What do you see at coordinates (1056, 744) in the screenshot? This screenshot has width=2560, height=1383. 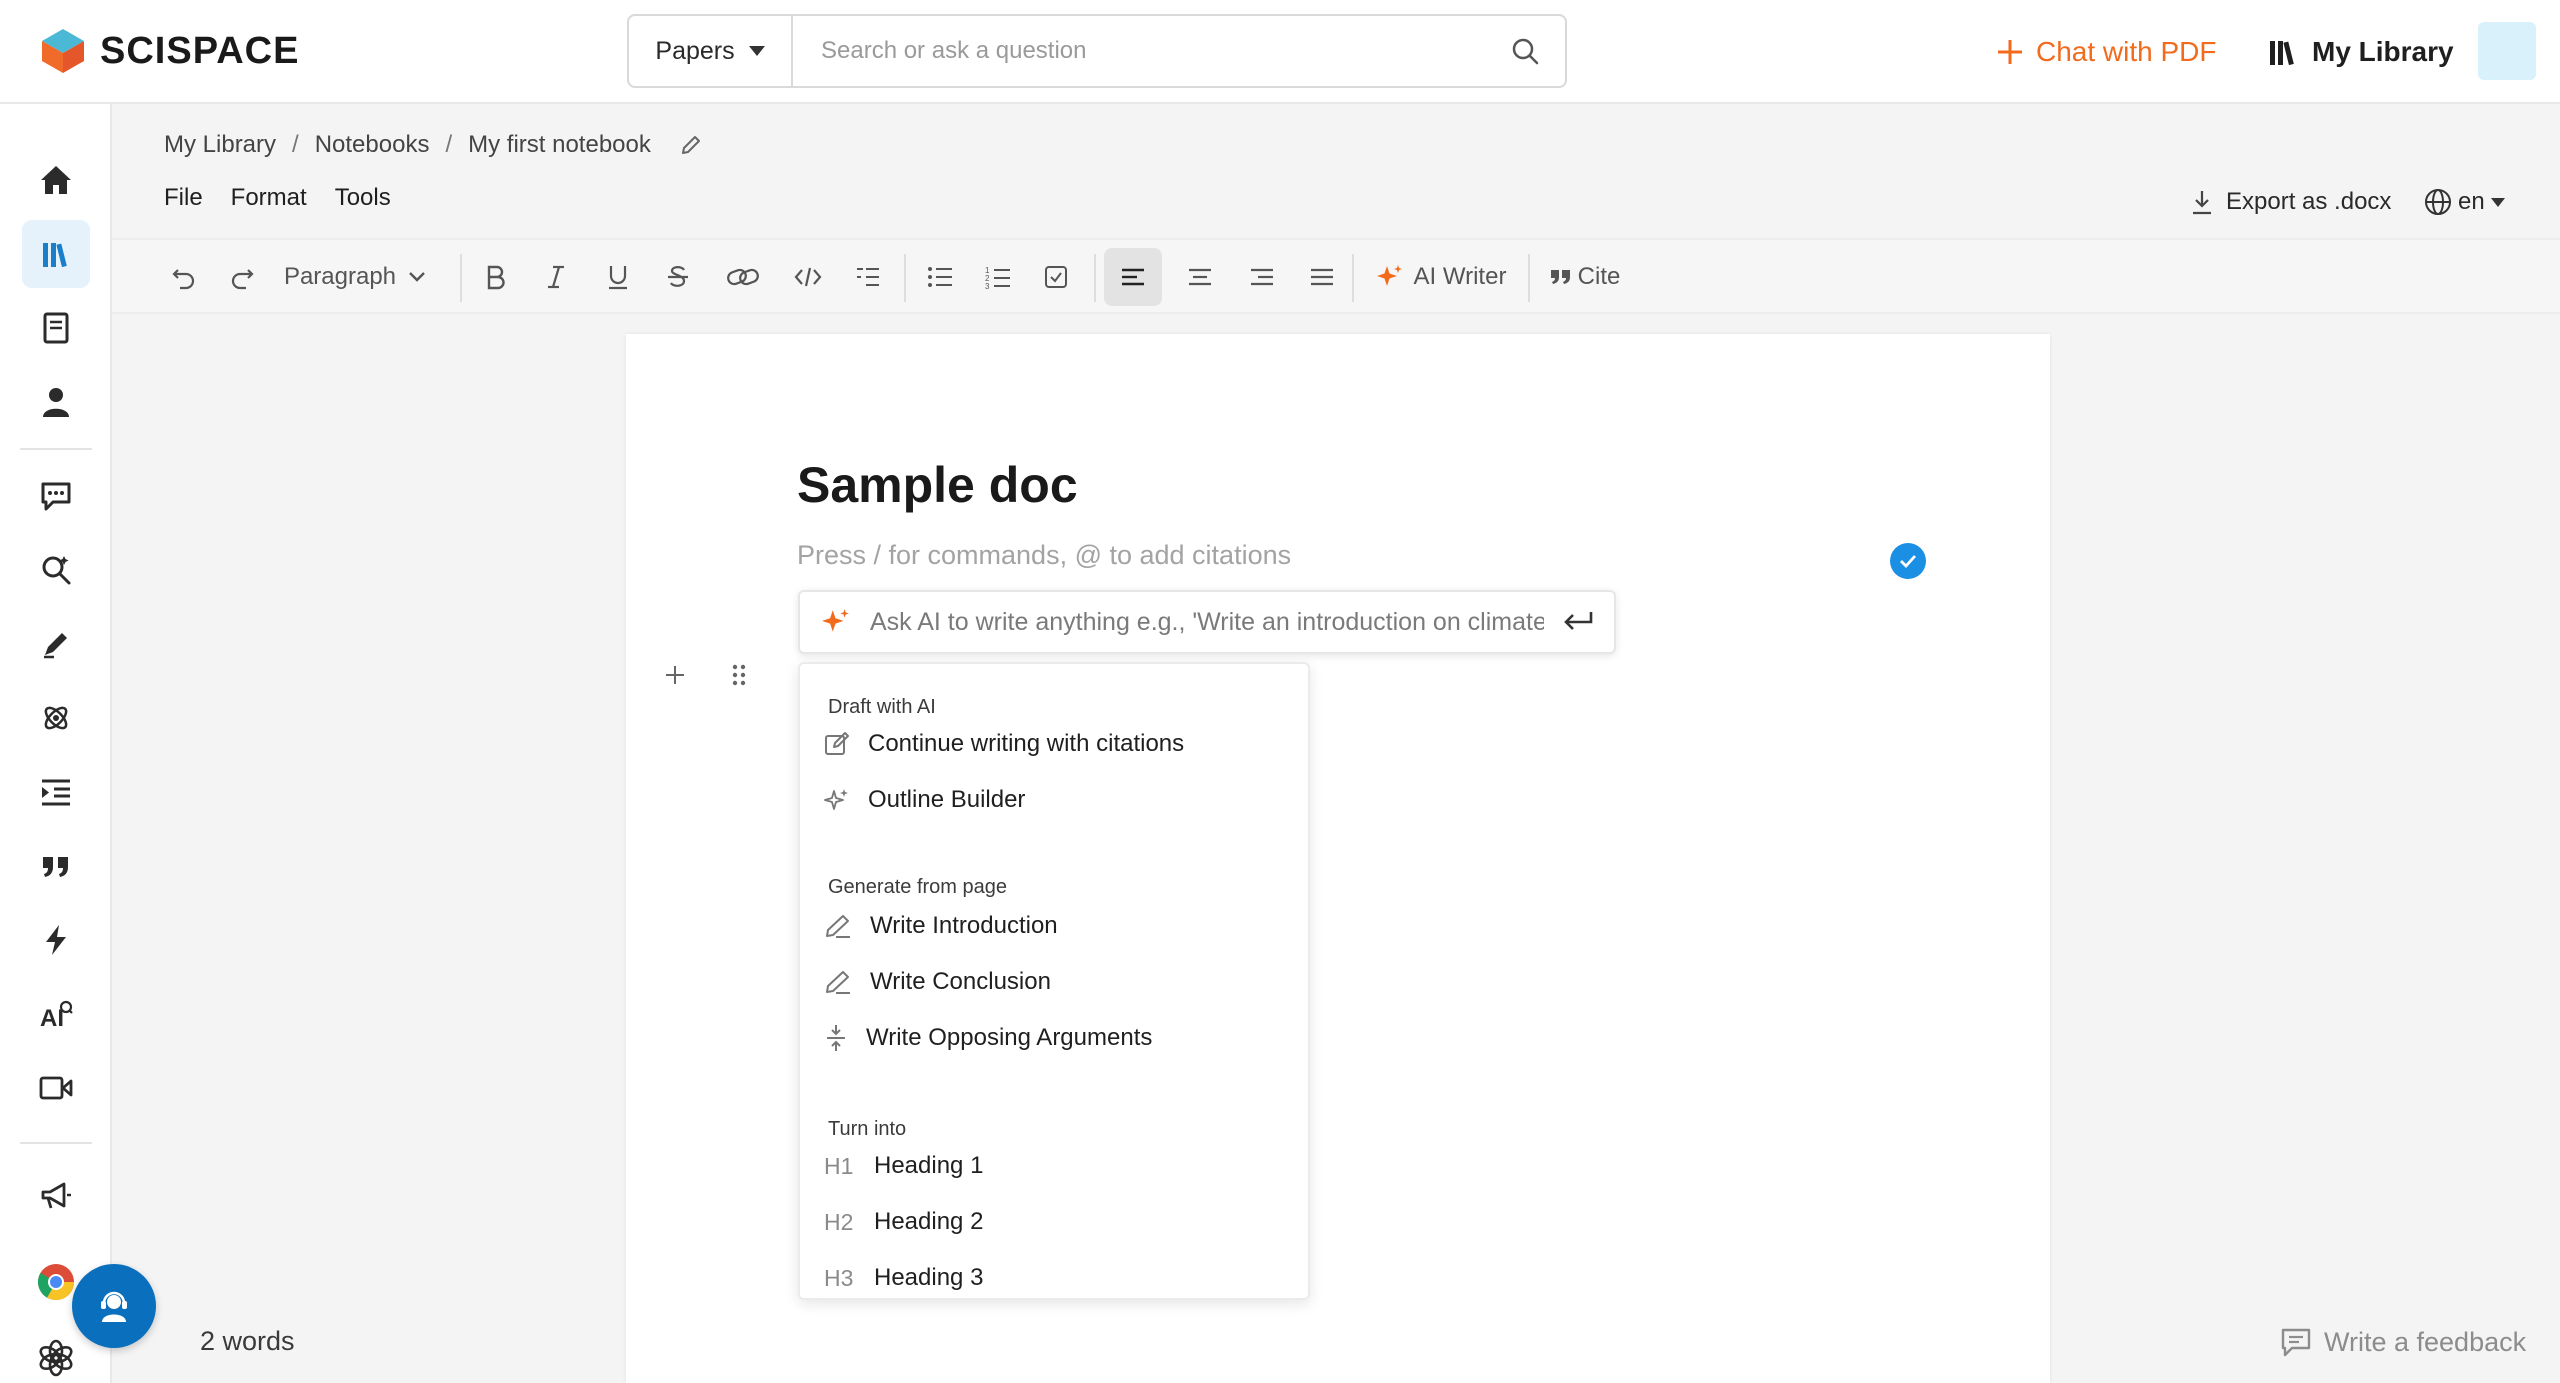 I see `menu-item-continue-writing: Continue writing with citations` at bounding box center [1056, 744].